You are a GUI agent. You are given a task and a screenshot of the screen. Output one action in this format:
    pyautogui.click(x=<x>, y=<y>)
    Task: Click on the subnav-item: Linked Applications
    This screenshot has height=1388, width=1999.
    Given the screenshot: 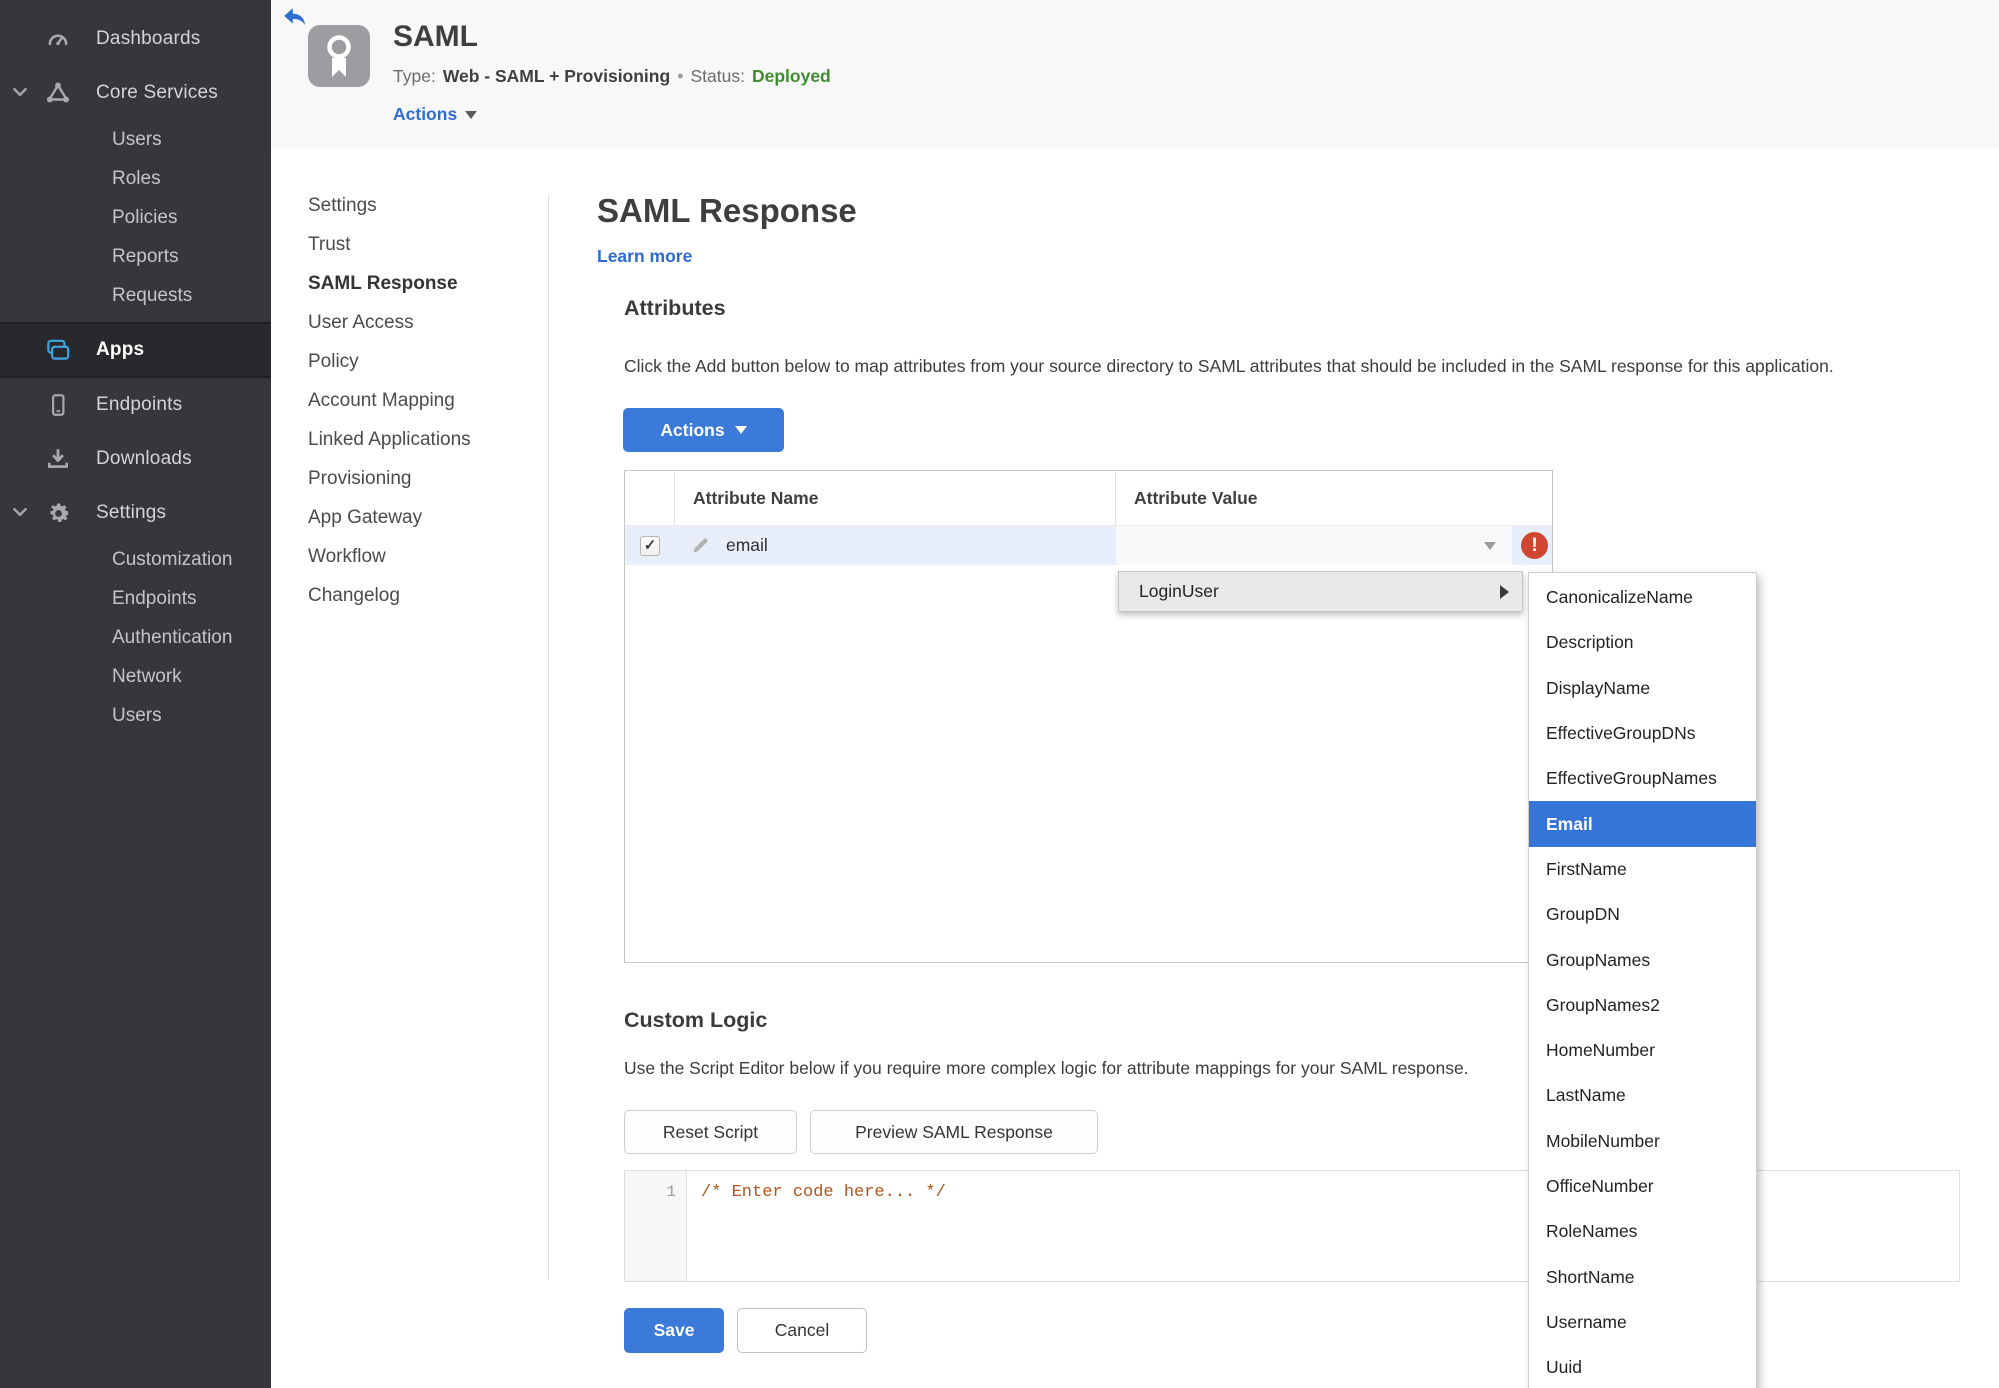 What is the action you would take?
    pyautogui.click(x=409, y=439)
    